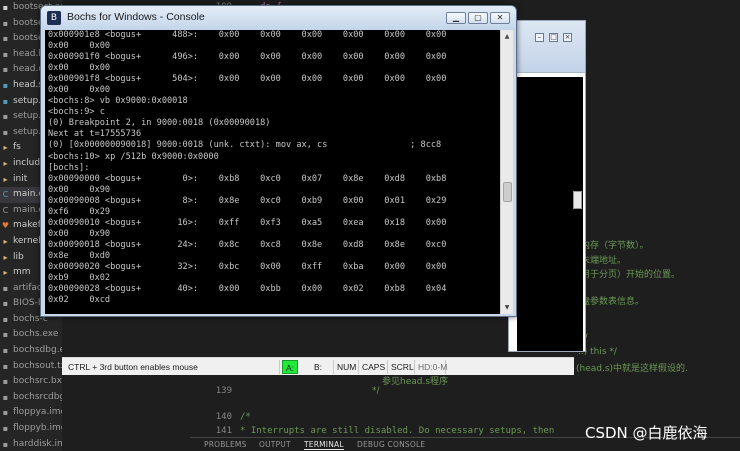  What do you see at coordinates (324, 445) in the screenshot?
I see `tab-terminal: TERMINAL` at bounding box center [324, 445].